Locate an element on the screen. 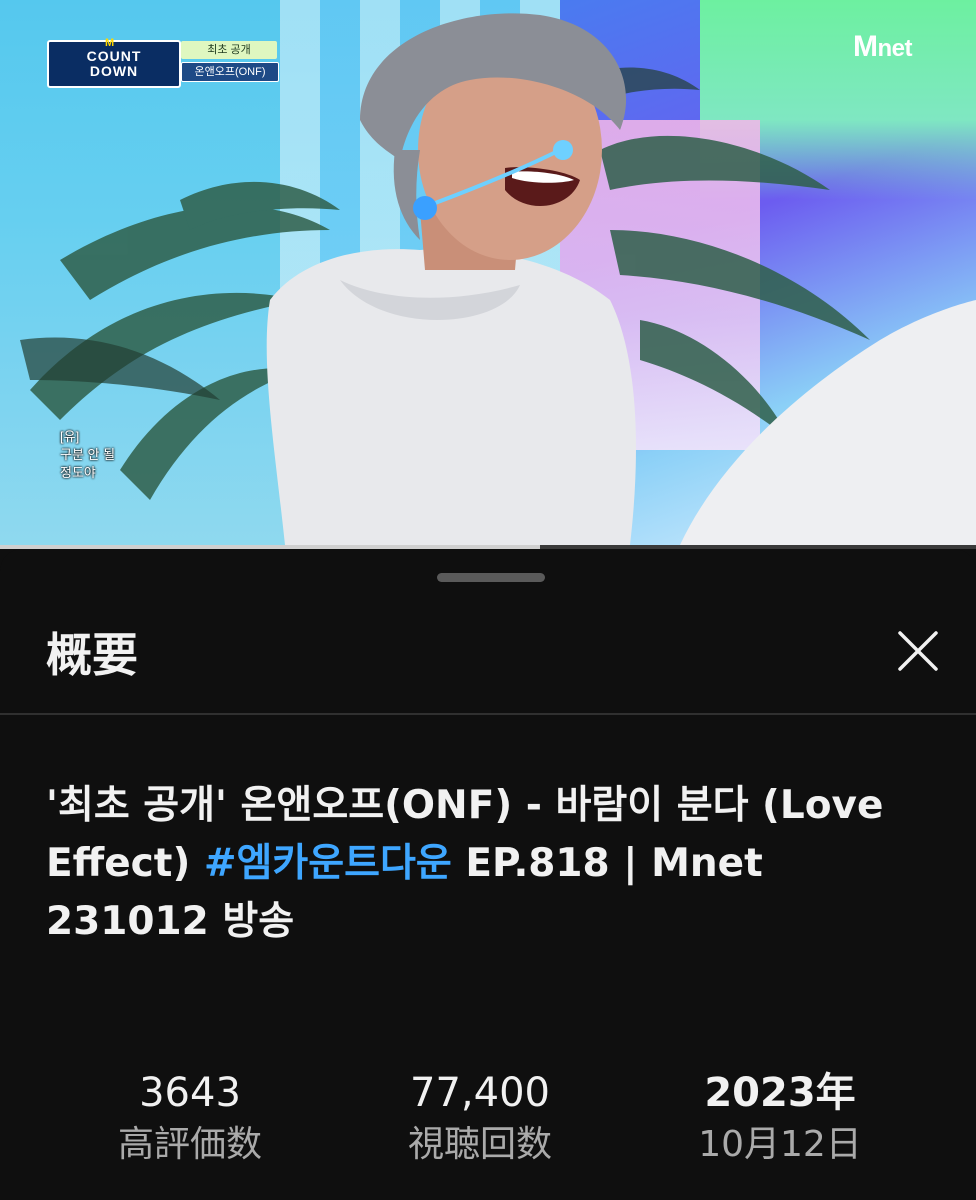  likes-label: 高評価数 is located at coordinates (189, 1144).